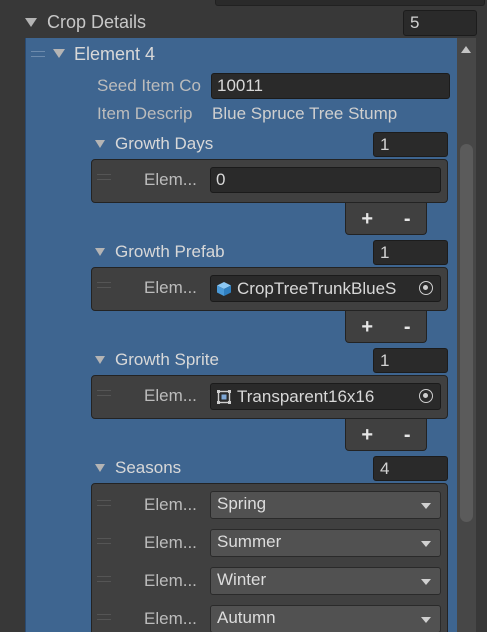 The height and width of the screenshot is (632, 487). Describe the element at coordinates (242, 503) in the screenshot. I see `dropdown-value: Spring` at that location.